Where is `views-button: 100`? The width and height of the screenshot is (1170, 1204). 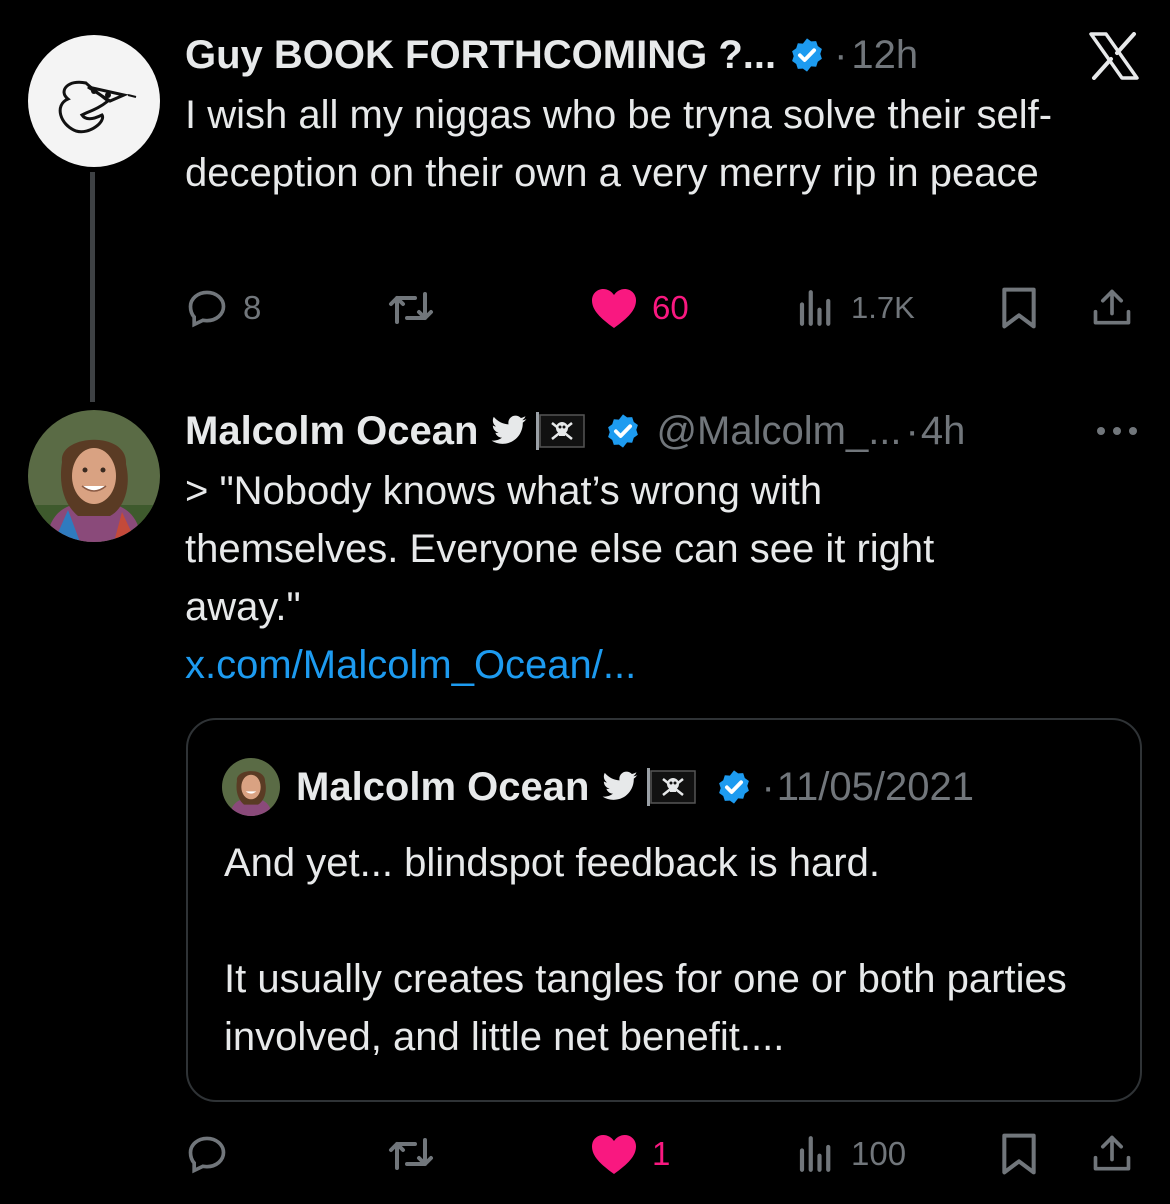 views-button: 100 is located at coordinates (850, 1154).